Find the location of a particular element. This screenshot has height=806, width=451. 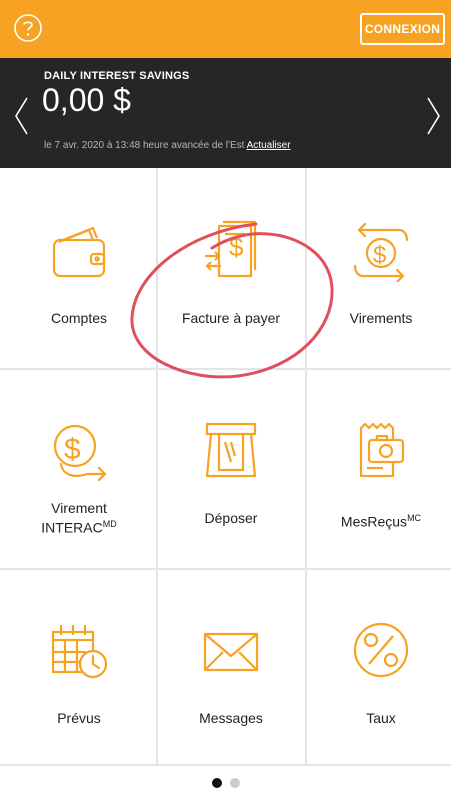

transfer-icon: $ is located at coordinates (381, 252).